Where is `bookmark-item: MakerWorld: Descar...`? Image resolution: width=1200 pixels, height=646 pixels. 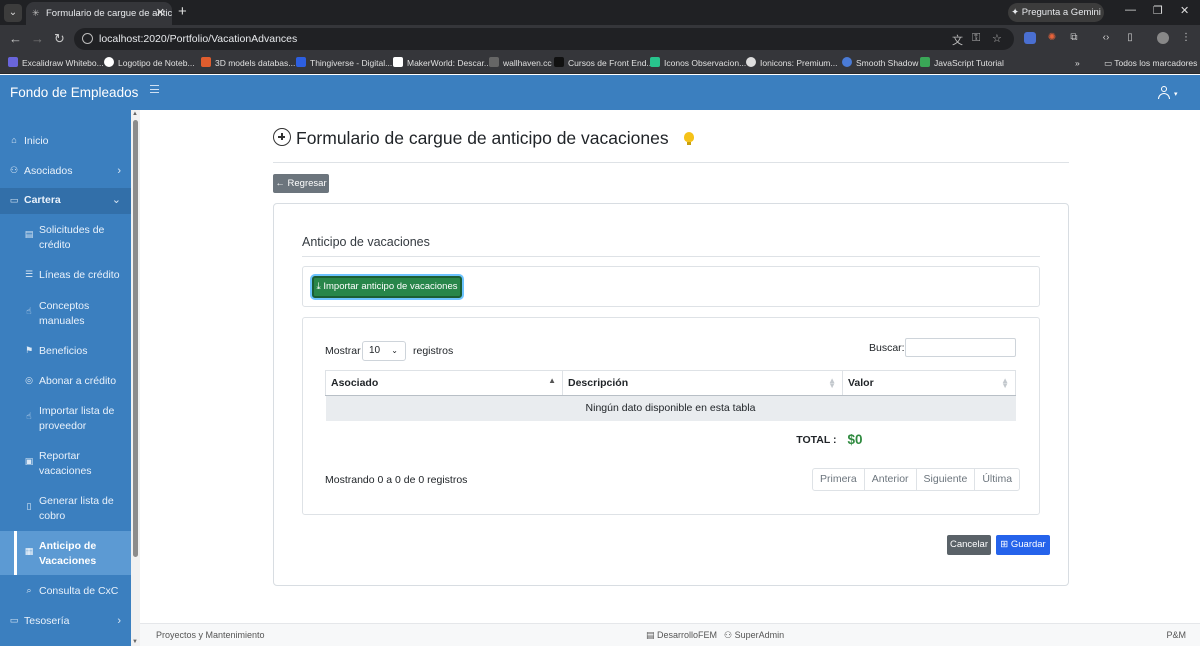 bookmark-item: MakerWorld: Descar... is located at coordinates (442, 63).